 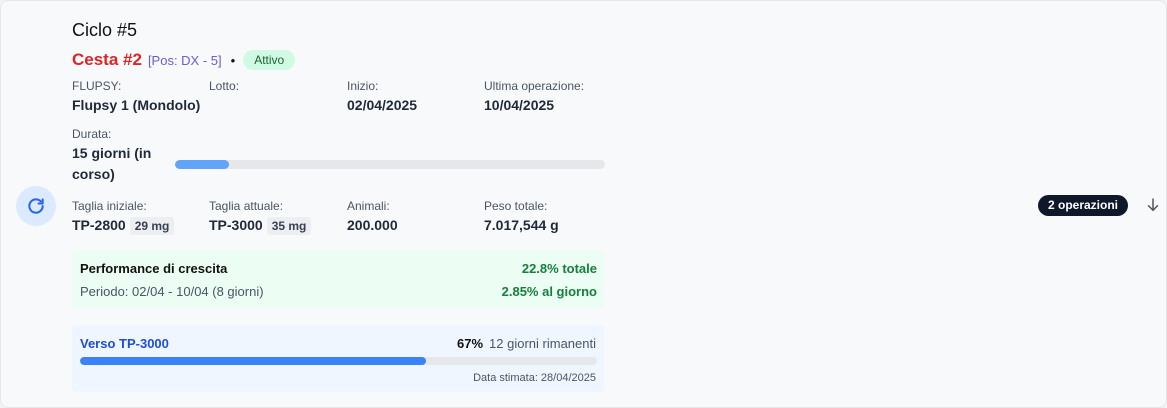 I want to click on target-progress-bar, so click(x=338, y=361).